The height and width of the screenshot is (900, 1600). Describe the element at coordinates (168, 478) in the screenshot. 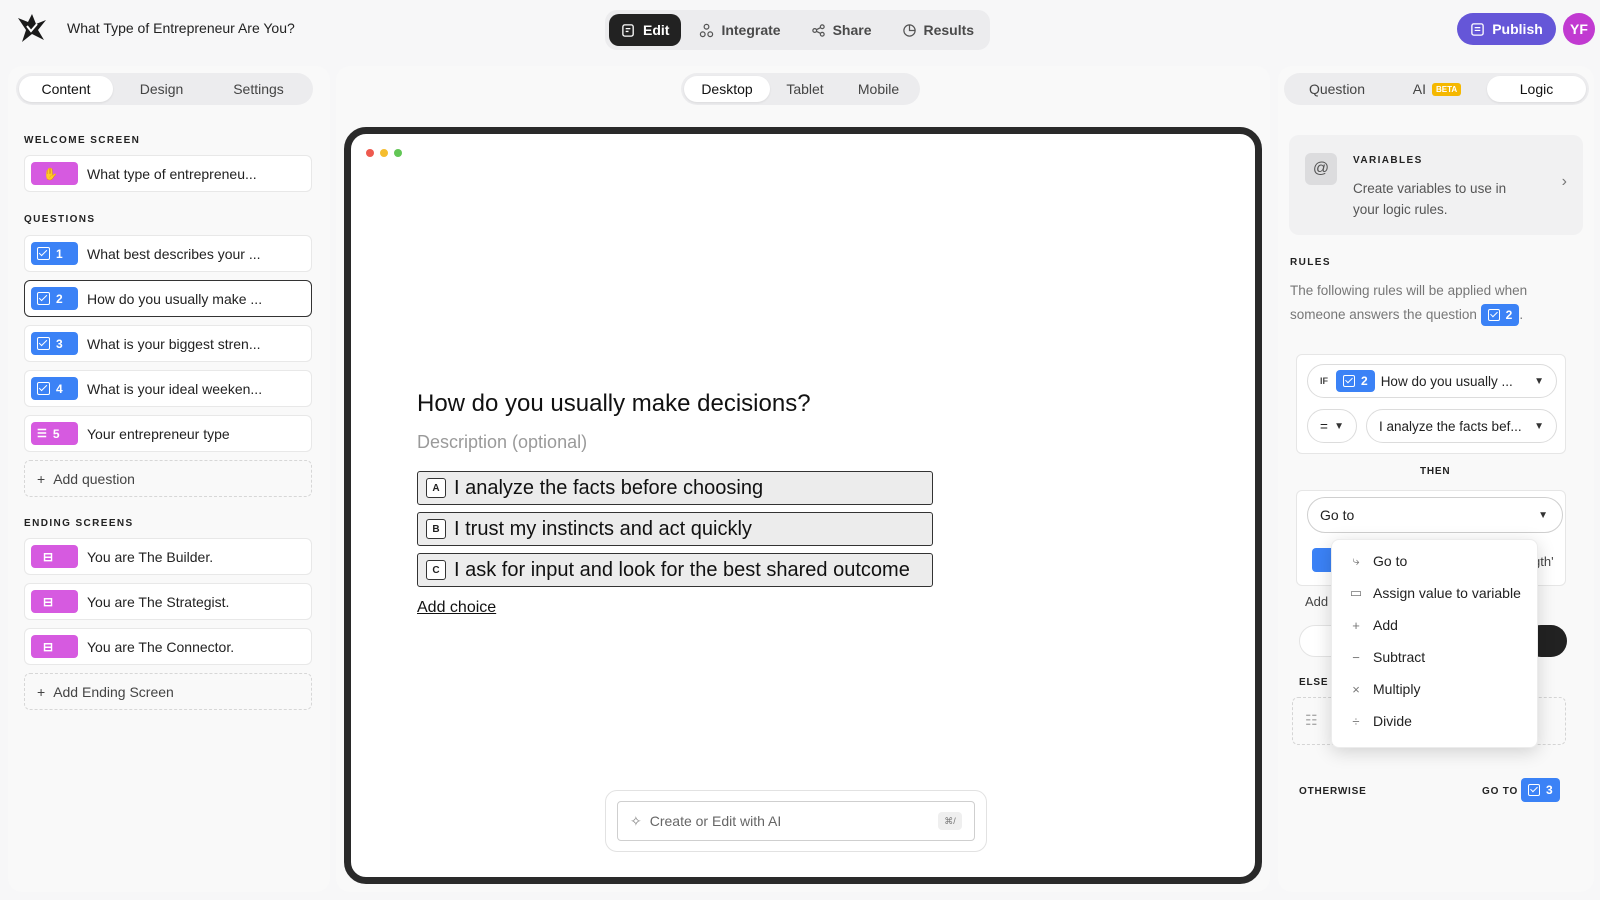

I see `add-question-button: + Add question` at that location.